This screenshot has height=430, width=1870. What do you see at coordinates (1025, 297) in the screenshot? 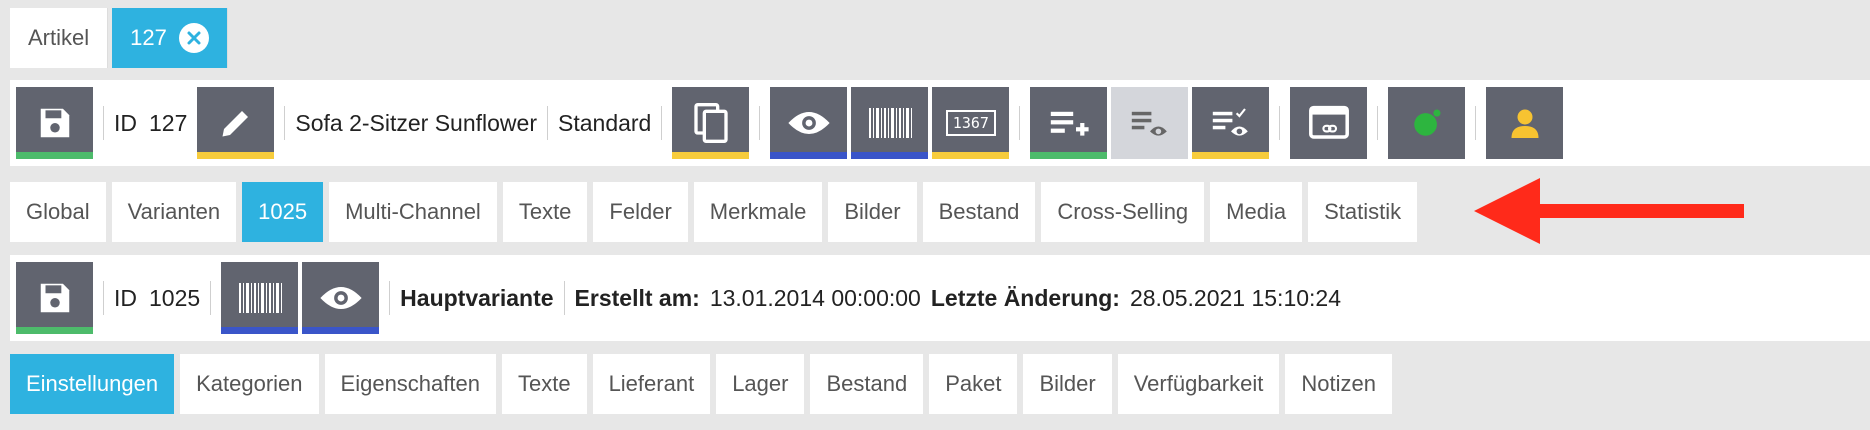
I see `changed-label: Letzte Änderung:` at bounding box center [1025, 297].